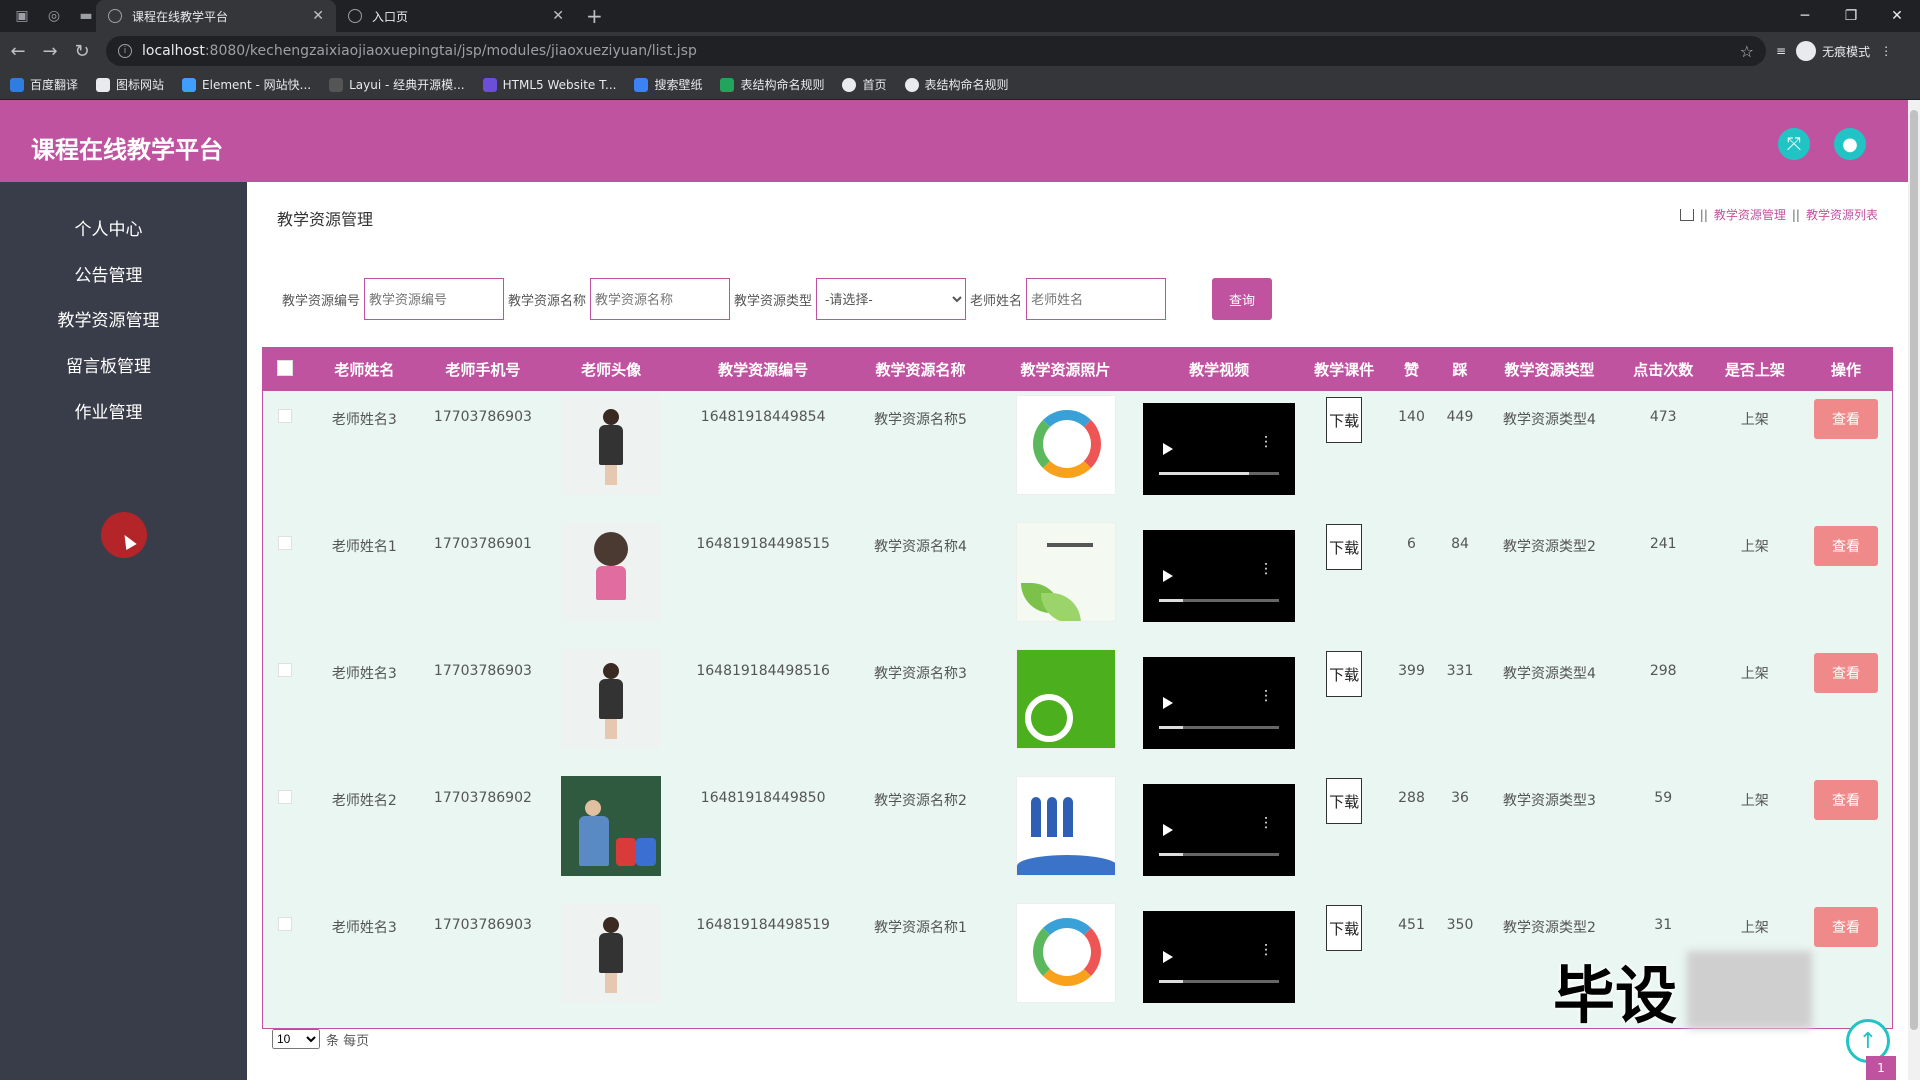 The width and height of the screenshot is (1920, 1080). I want to click on resource-code-cell: 164819184498519, so click(763, 925).